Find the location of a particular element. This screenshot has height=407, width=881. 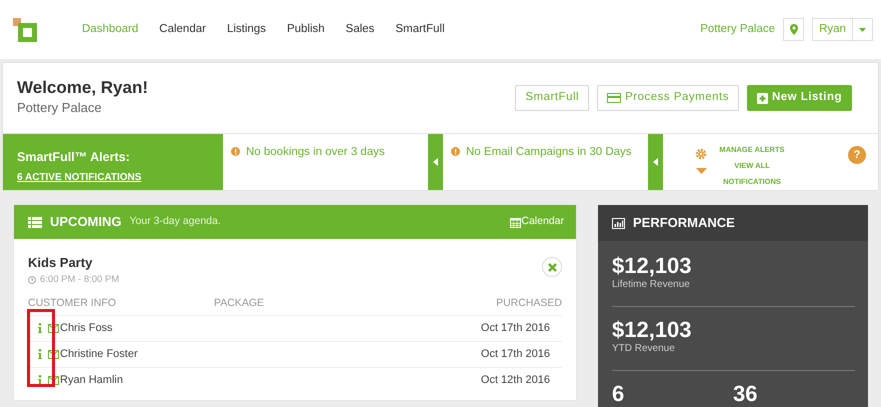

location-link: Pottery Palace is located at coordinates (737, 29).